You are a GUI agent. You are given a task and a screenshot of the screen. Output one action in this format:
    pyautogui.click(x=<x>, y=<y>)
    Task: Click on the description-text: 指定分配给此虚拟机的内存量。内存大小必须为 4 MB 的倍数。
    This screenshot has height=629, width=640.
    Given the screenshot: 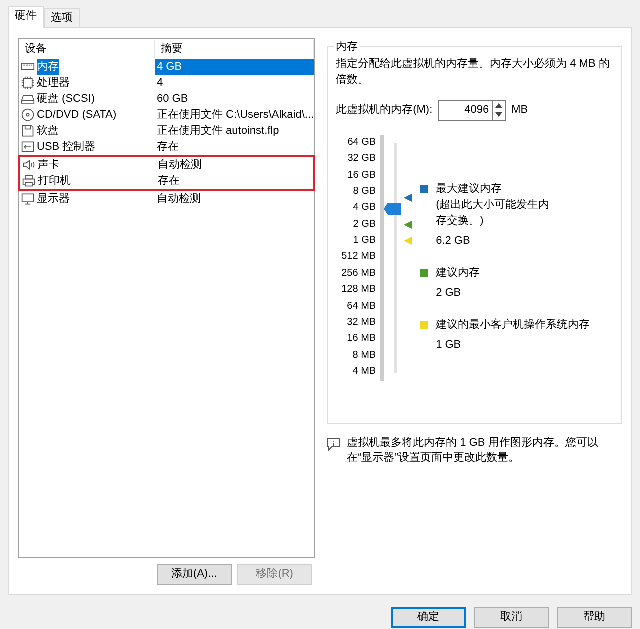 What is the action you would take?
    pyautogui.click(x=473, y=72)
    